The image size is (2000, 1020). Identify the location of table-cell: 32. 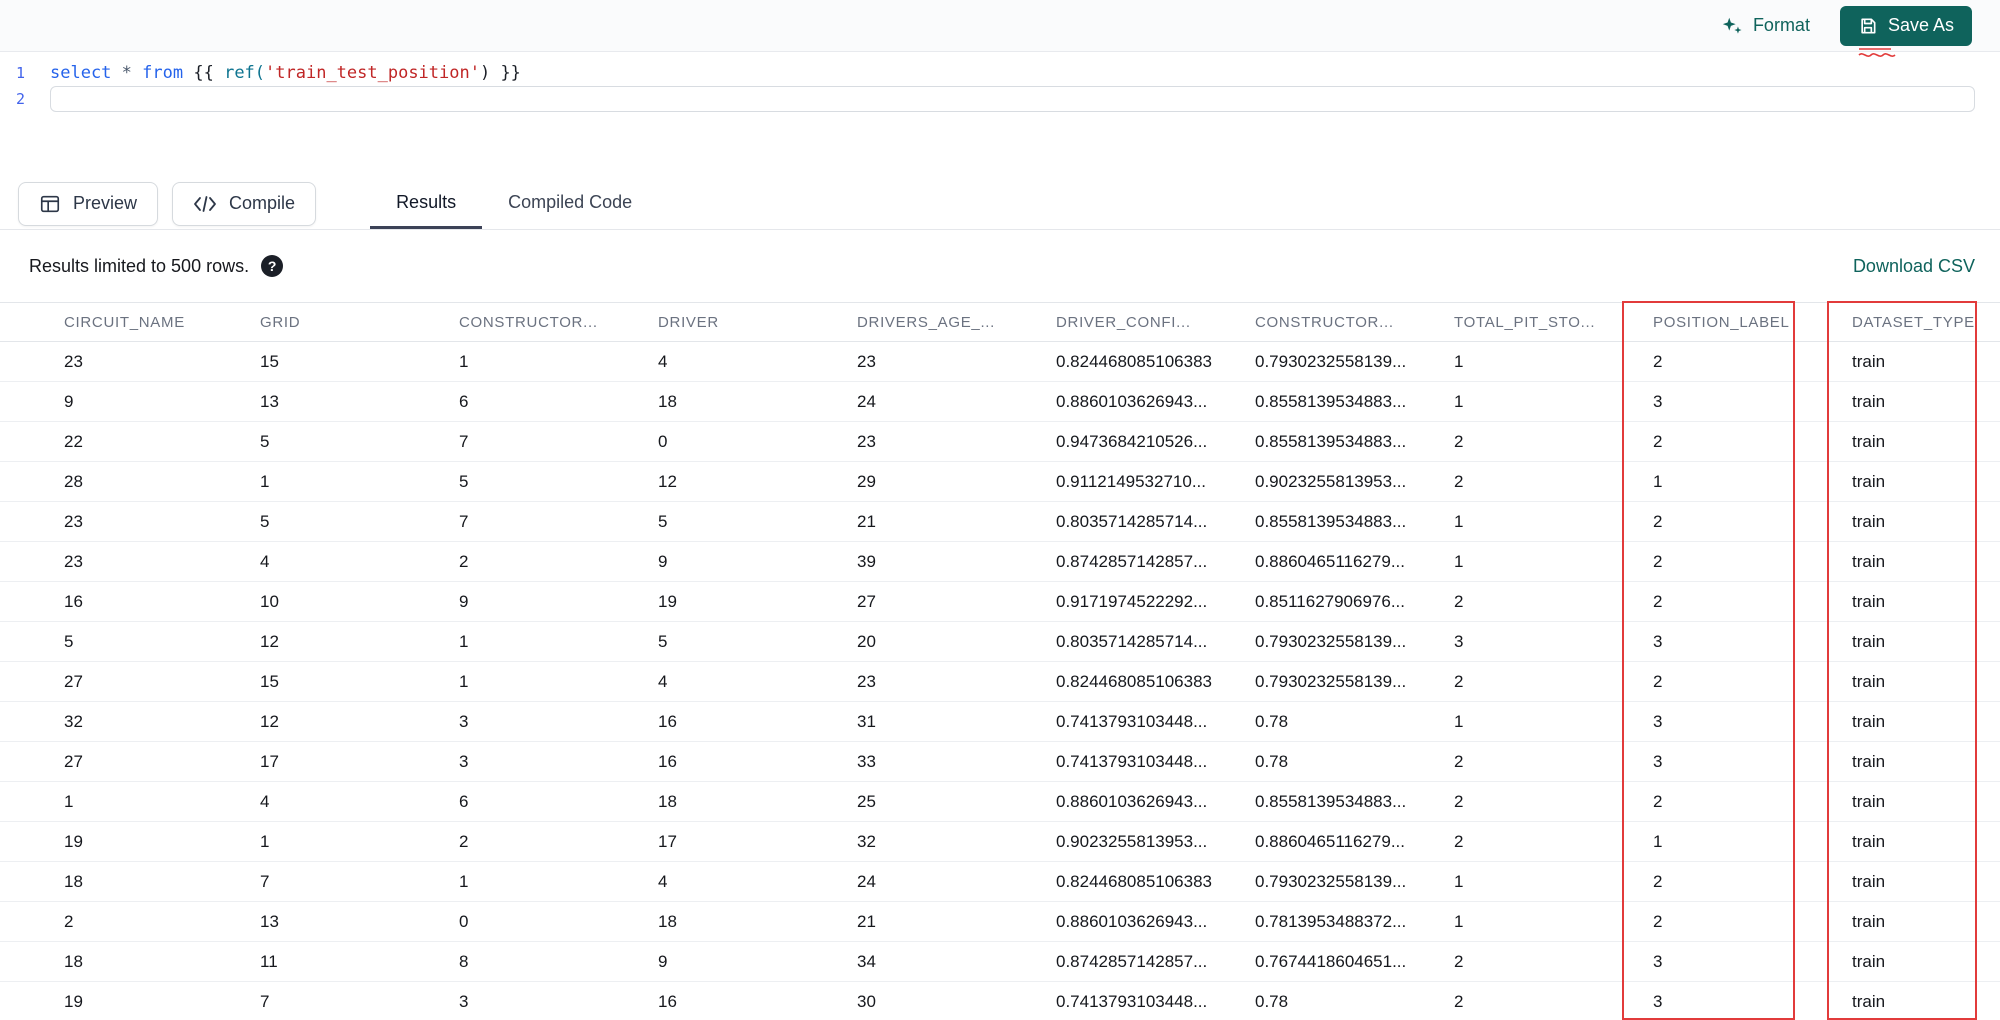
(866, 841).